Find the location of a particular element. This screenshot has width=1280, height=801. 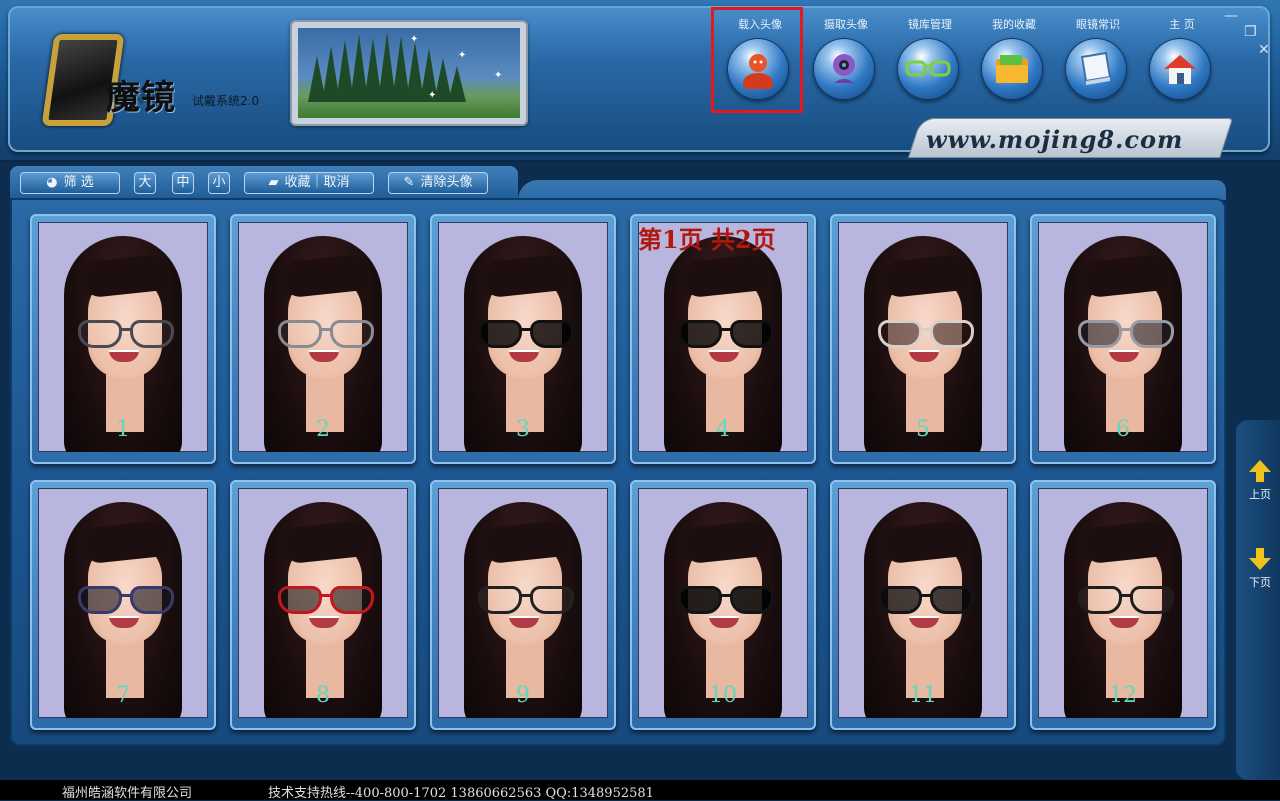

glasses-card: 2 is located at coordinates (323, 339).